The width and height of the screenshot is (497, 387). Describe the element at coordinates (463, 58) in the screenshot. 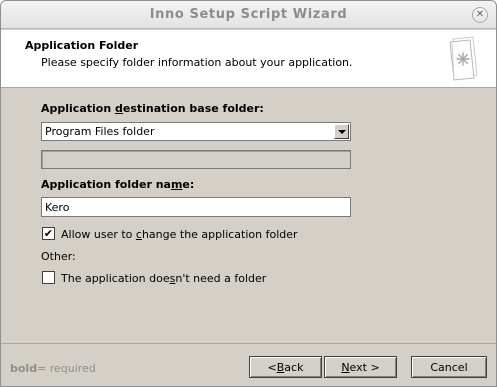

I see `wizard-book-icon` at that location.